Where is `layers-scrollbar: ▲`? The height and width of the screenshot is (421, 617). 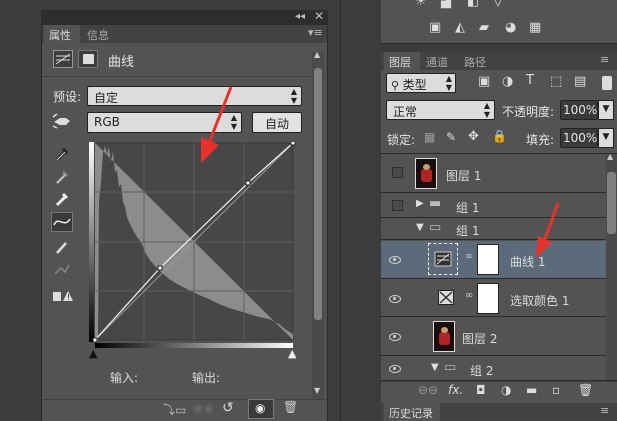
layers-scrollbar: ▲ is located at coordinates (611, 266).